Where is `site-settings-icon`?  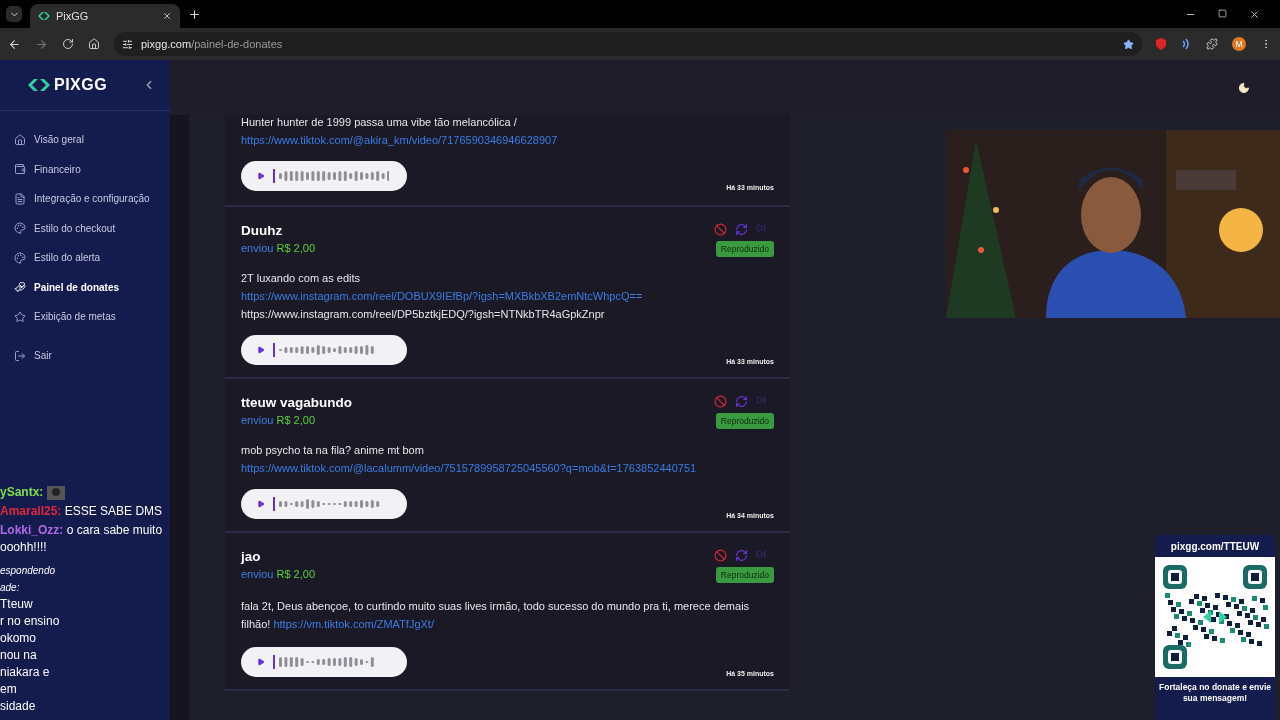
site-settings-icon is located at coordinates (127, 44).